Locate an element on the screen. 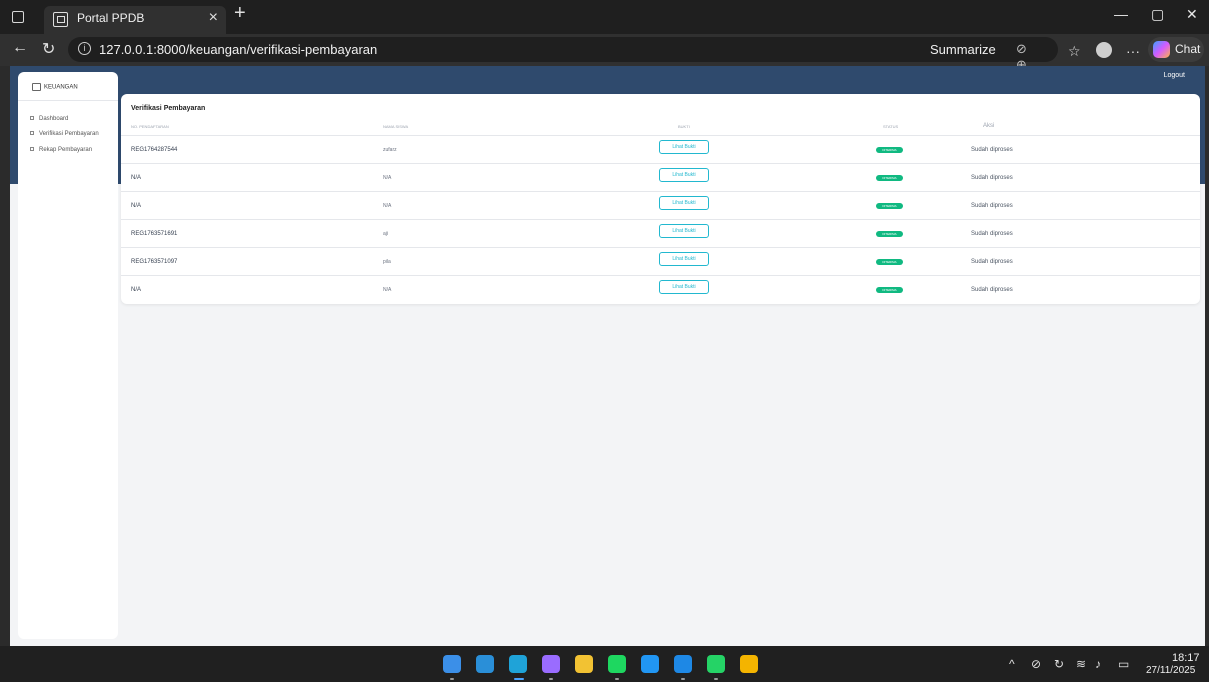 The width and height of the screenshot is (1209, 682). sidebar-item-rekap: Rekap Pembayaran is located at coordinates (61, 150).